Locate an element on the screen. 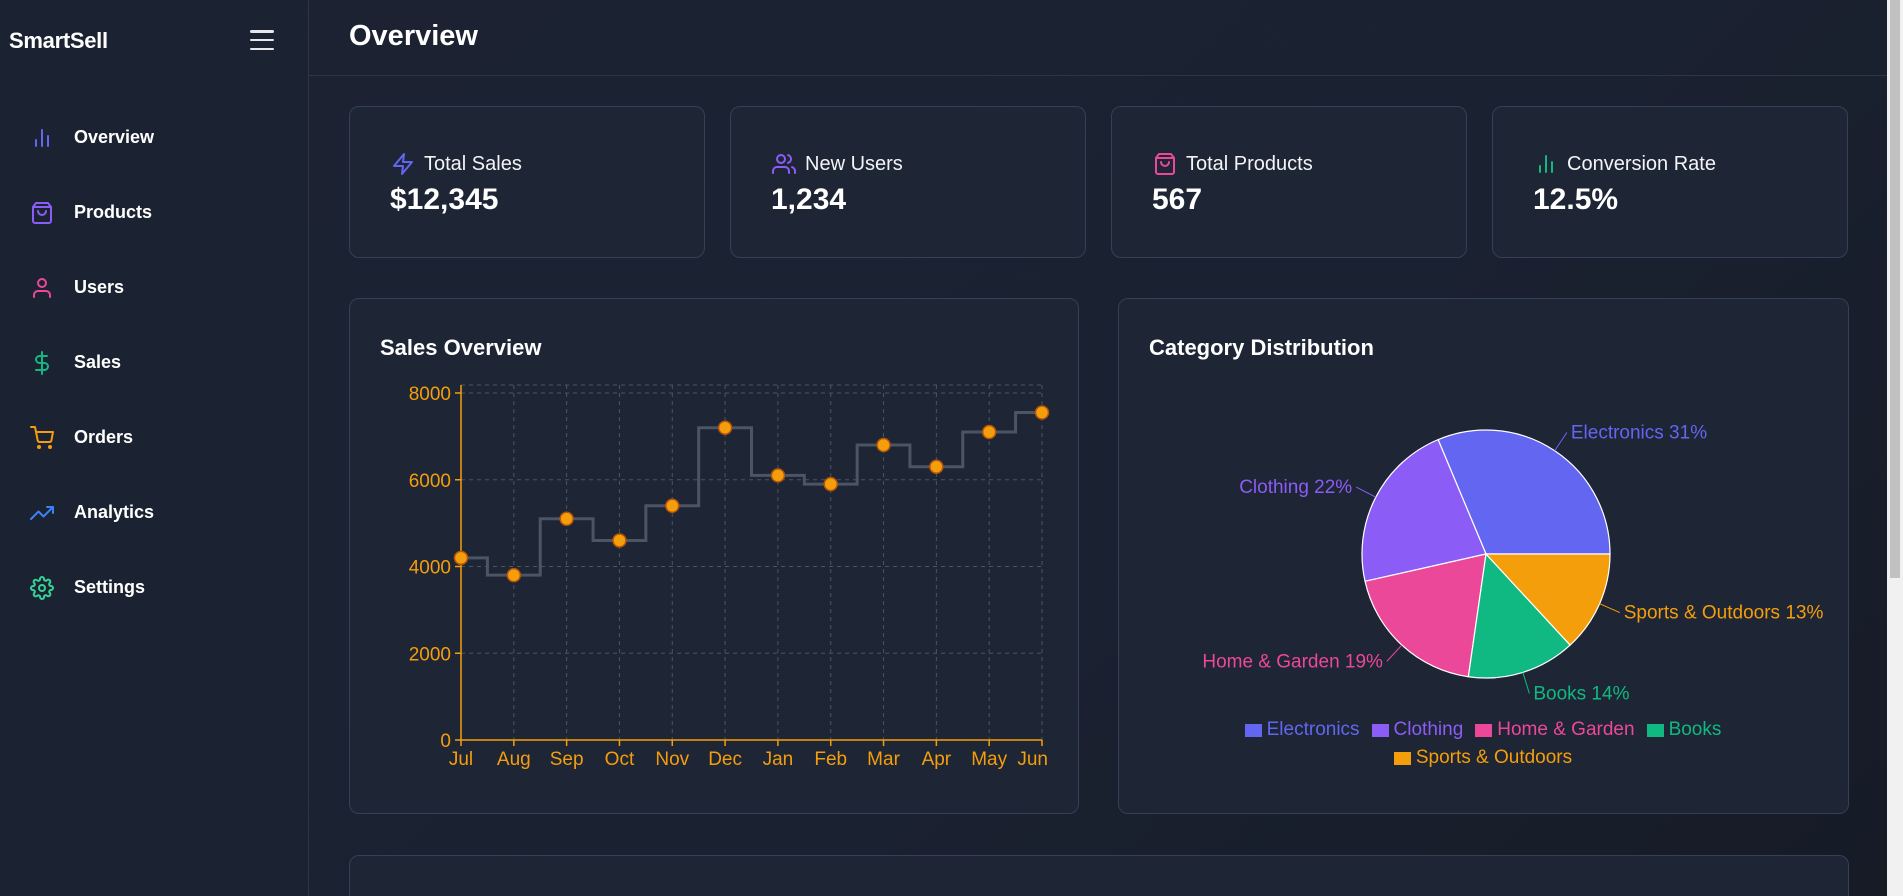 The height and width of the screenshot is (896, 1903). y-tick-label: 8000 is located at coordinates (430, 394).